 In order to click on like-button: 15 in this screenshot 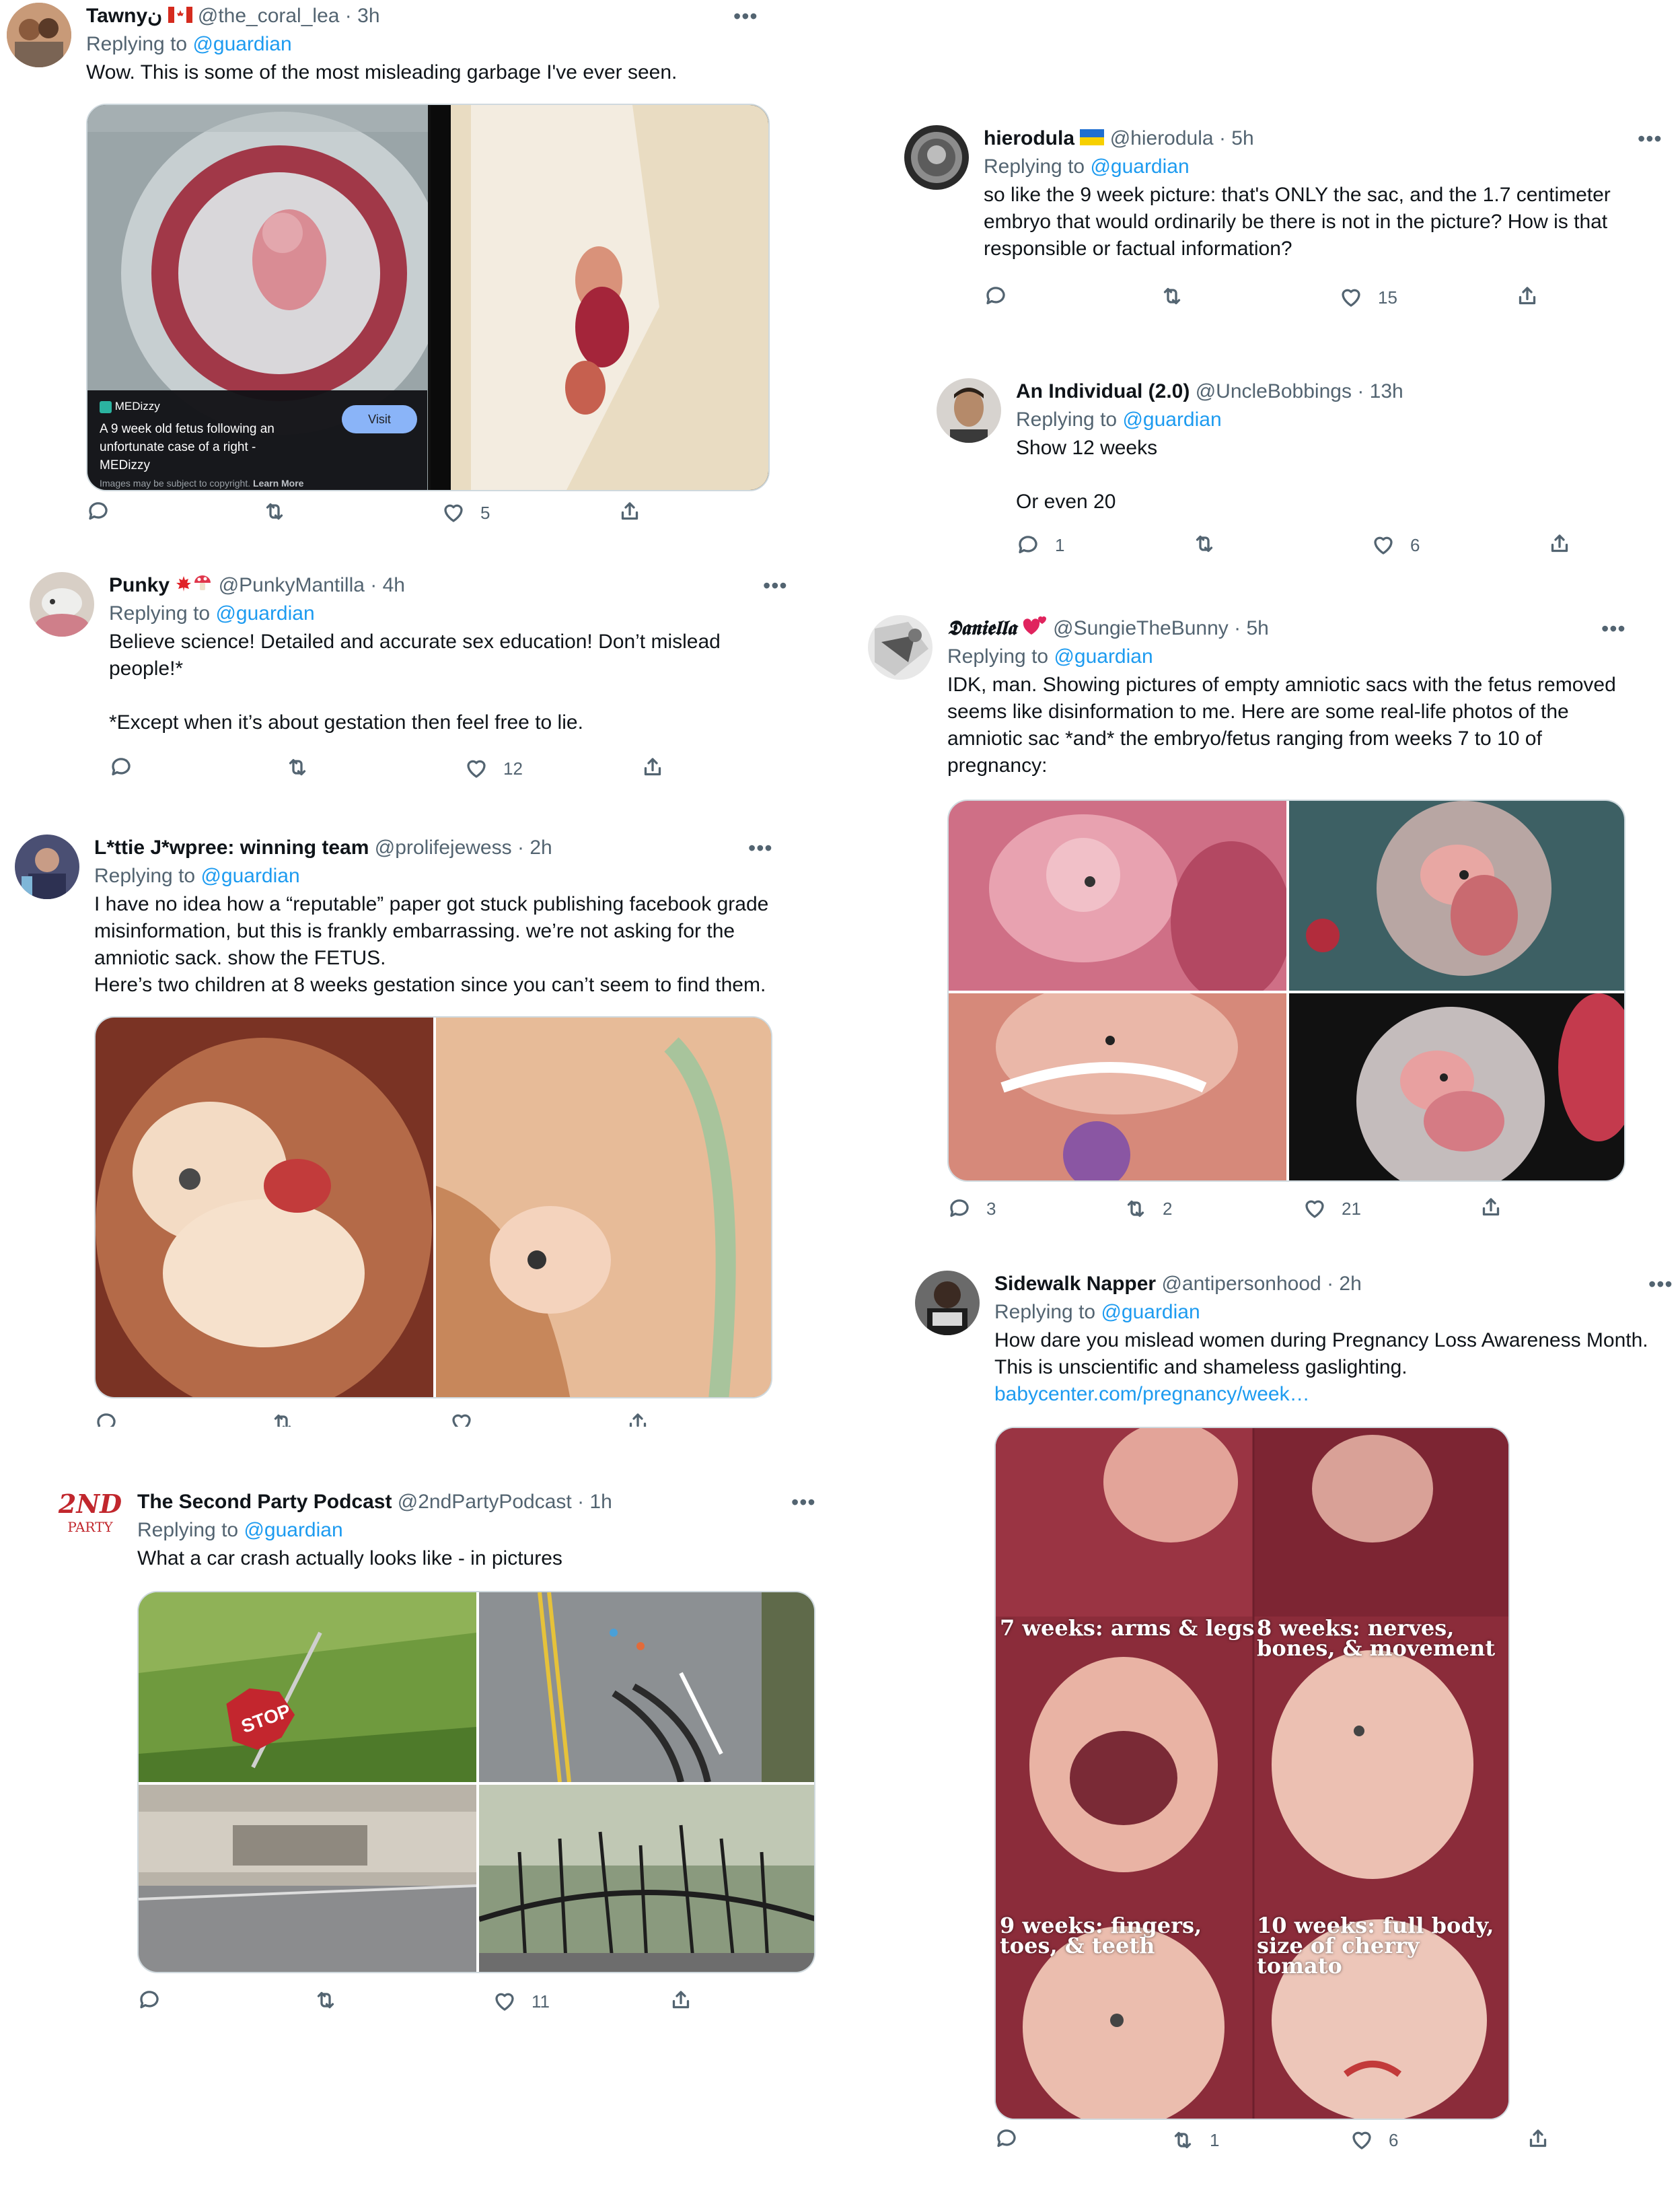, I will do `click(1368, 297)`.